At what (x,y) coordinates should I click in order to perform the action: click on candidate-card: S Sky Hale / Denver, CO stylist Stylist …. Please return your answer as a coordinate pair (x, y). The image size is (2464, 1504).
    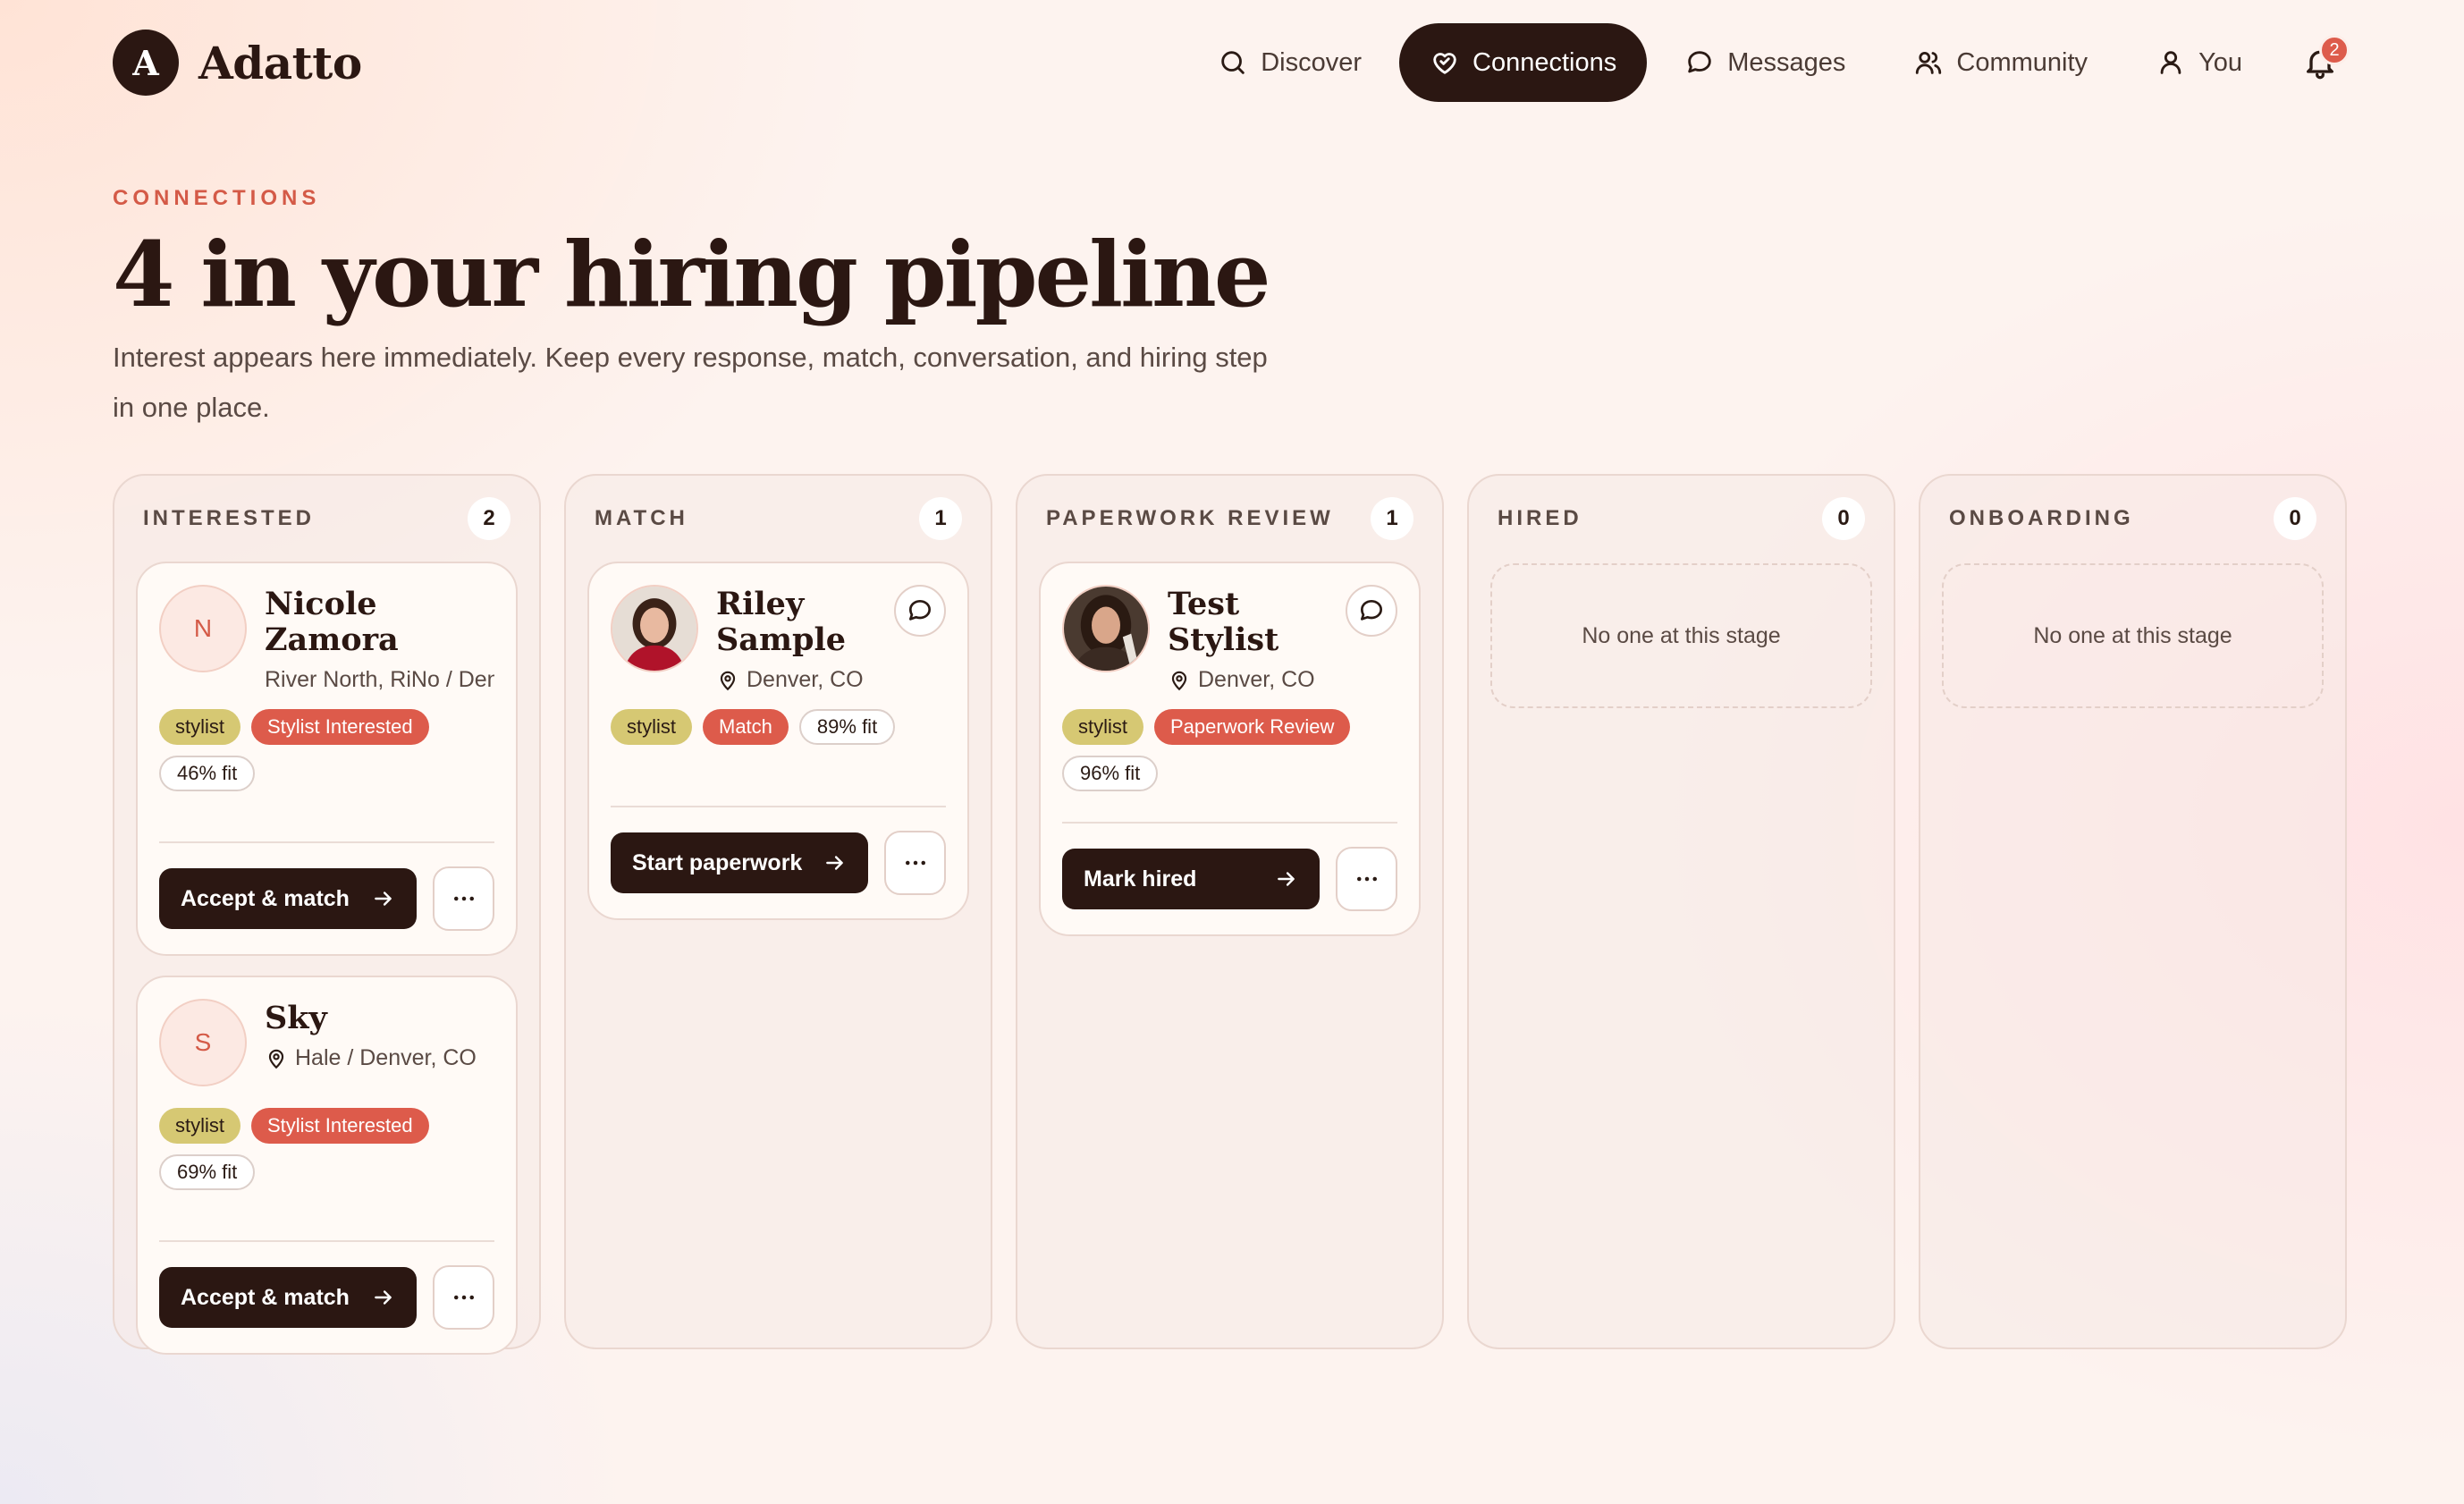
    Looking at the image, I should click on (327, 1166).